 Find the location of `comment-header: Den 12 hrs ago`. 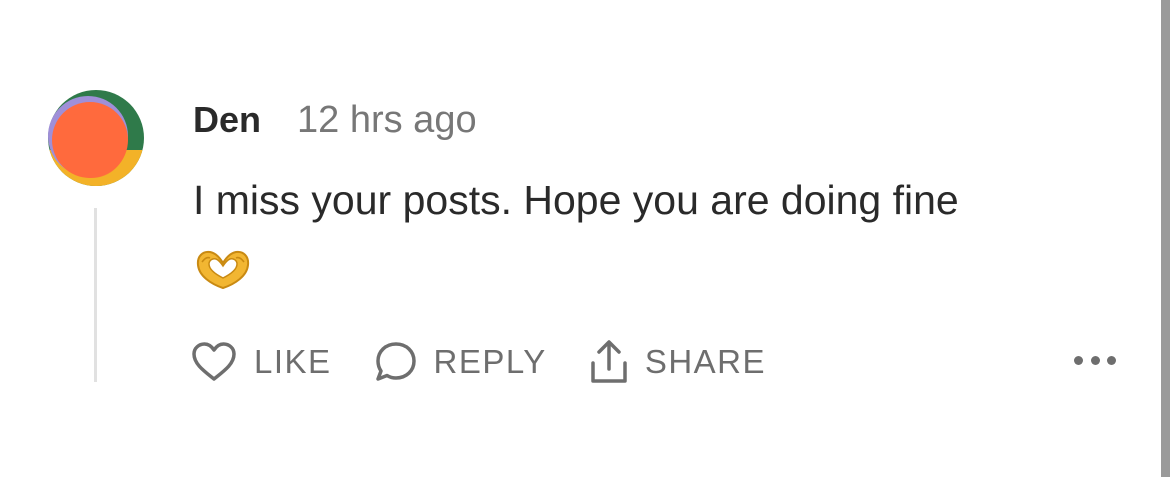

comment-header: Den 12 hrs ago is located at coordinates (335, 120).